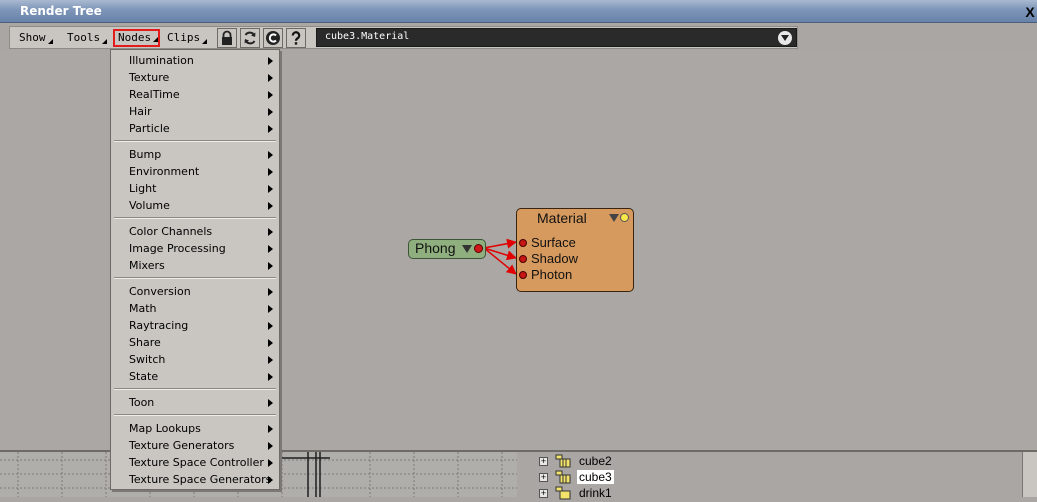 The width and height of the screenshot is (1037, 502). Describe the element at coordinates (777, 475) in the screenshot. I see `explorer-panel: + cube2 + cube3 + drink1` at that location.